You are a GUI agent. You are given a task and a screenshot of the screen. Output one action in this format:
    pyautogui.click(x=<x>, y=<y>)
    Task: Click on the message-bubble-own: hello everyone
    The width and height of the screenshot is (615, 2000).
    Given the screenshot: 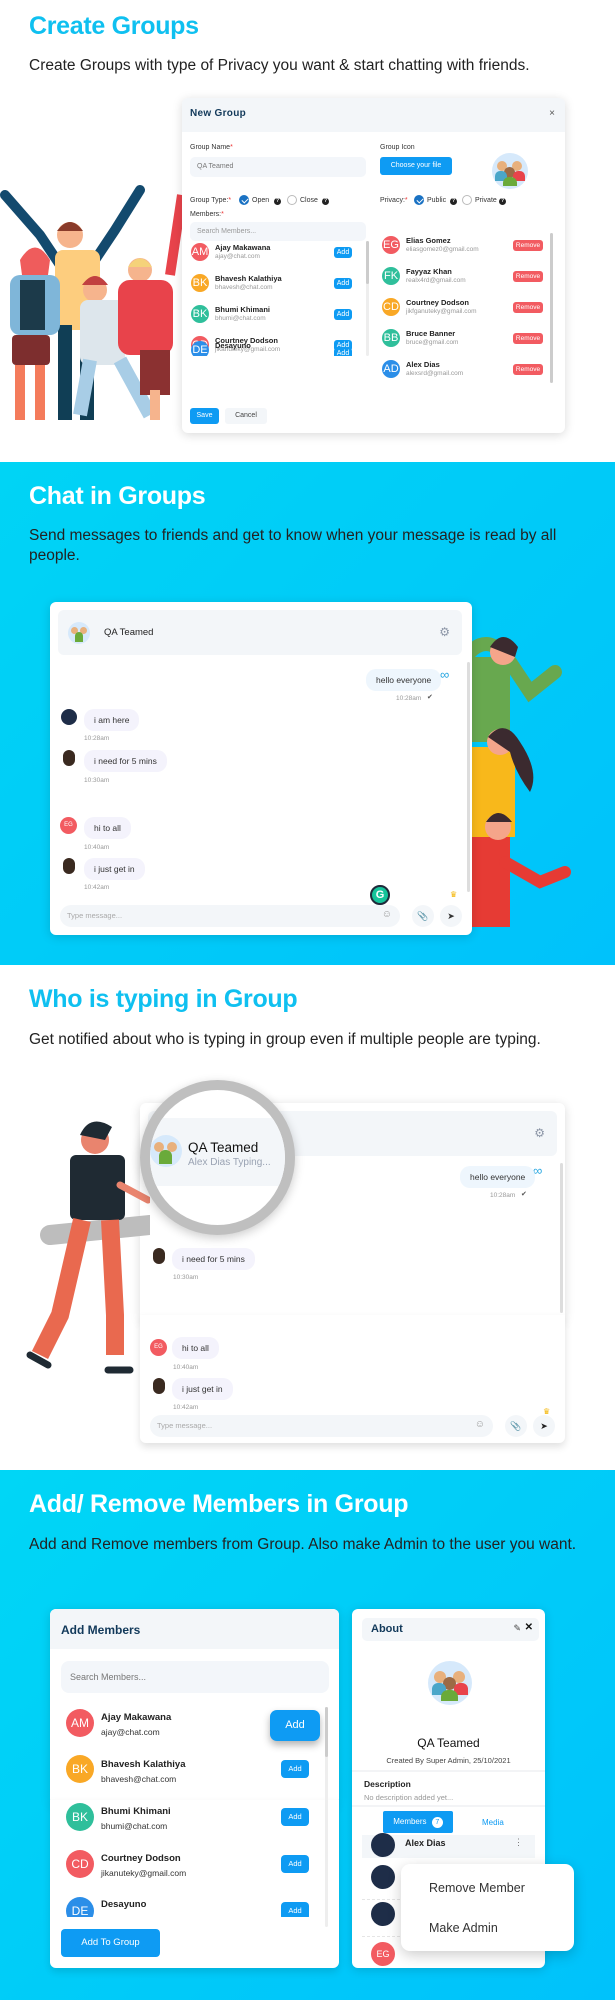 What is the action you would take?
    pyautogui.click(x=404, y=680)
    